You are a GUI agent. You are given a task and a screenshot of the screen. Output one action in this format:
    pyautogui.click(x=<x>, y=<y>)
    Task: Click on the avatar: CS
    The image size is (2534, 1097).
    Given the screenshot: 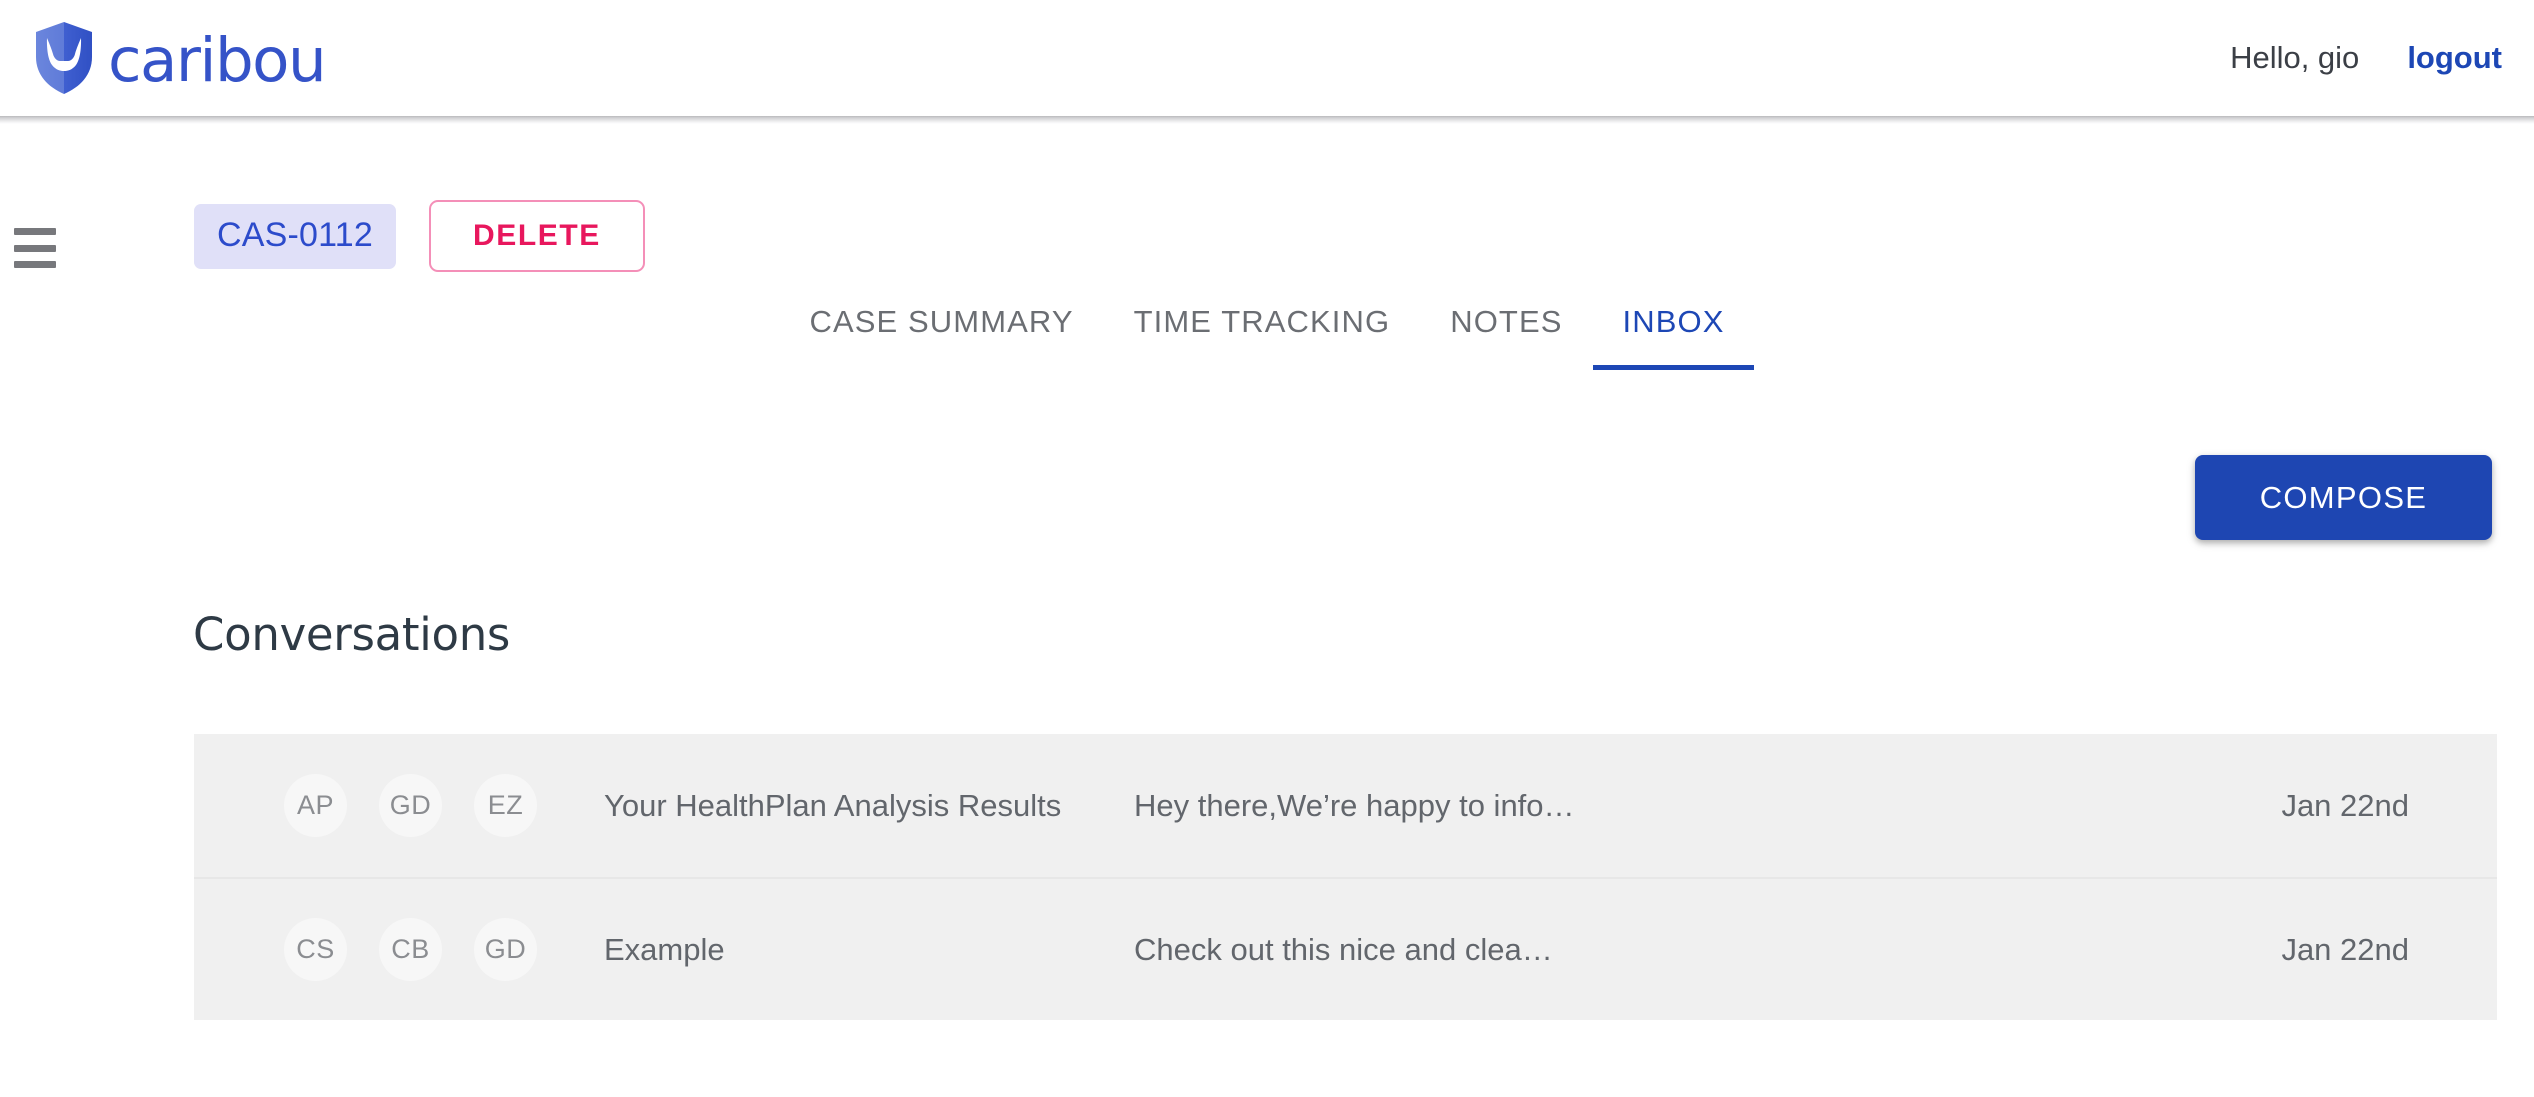 What is the action you would take?
    pyautogui.click(x=315, y=949)
    